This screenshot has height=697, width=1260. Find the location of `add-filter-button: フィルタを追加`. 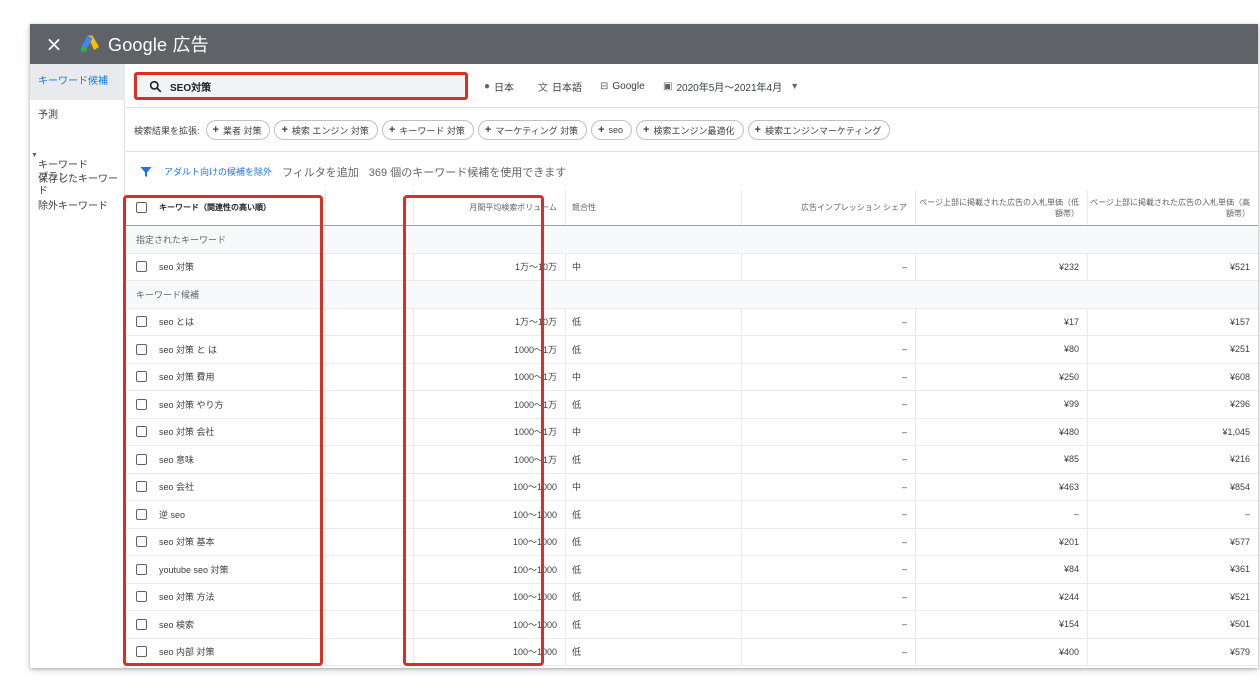

add-filter-button: フィルタを追加 is located at coordinates (320, 172).